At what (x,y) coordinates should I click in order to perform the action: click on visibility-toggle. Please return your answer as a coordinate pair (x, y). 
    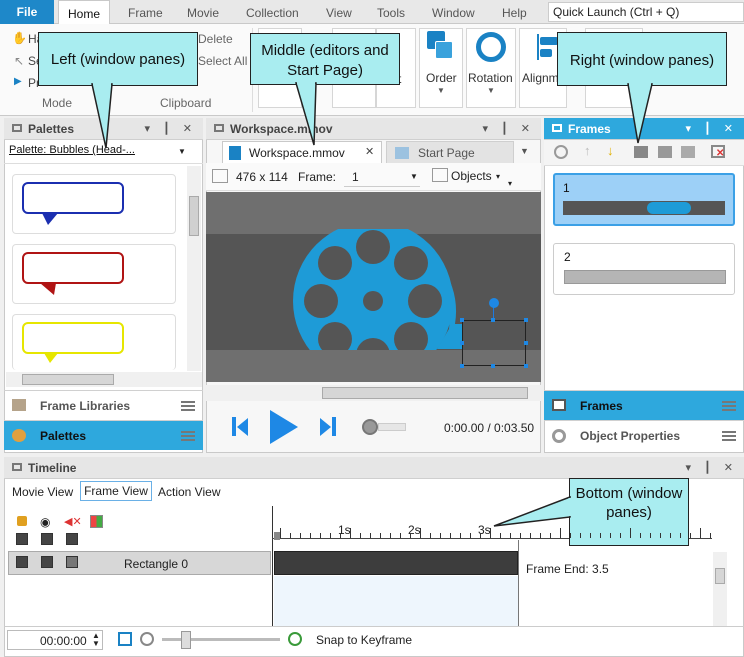
    Looking at the image, I should click on (47, 539).